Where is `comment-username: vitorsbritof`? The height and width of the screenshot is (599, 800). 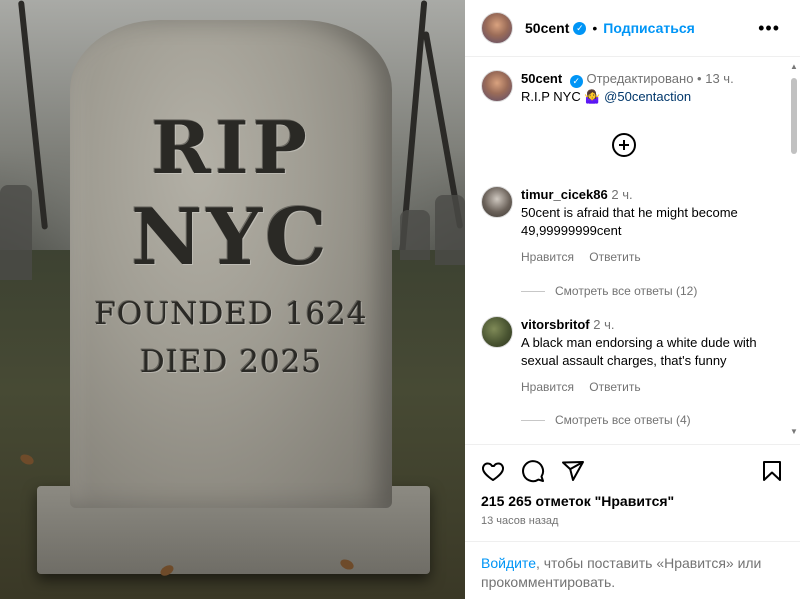 comment-username: vitorsbritof is located at coordinates (555, 324).